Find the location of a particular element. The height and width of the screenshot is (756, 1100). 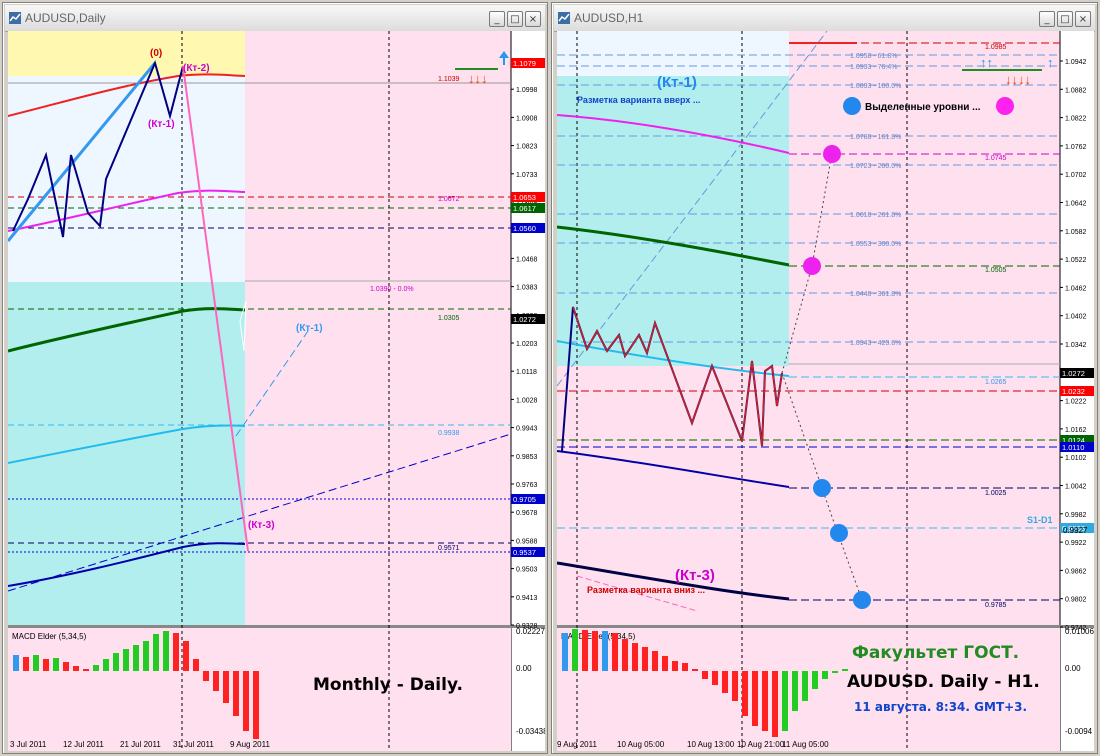

scale-value: 1.0028 is located at coordinates (527, 400).